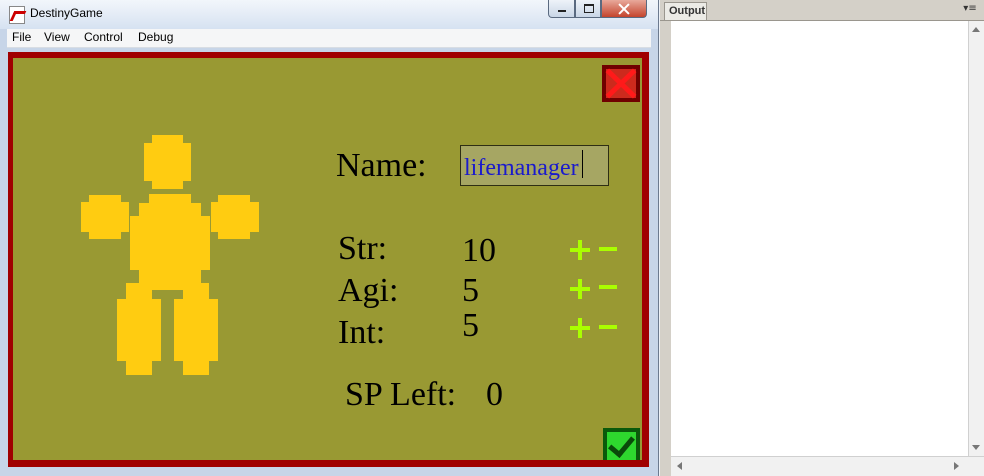  What do you see at coordinates (155, 37) in the screenshot?
I see `menu-debug: Debug` at bounding box center [155, 37].